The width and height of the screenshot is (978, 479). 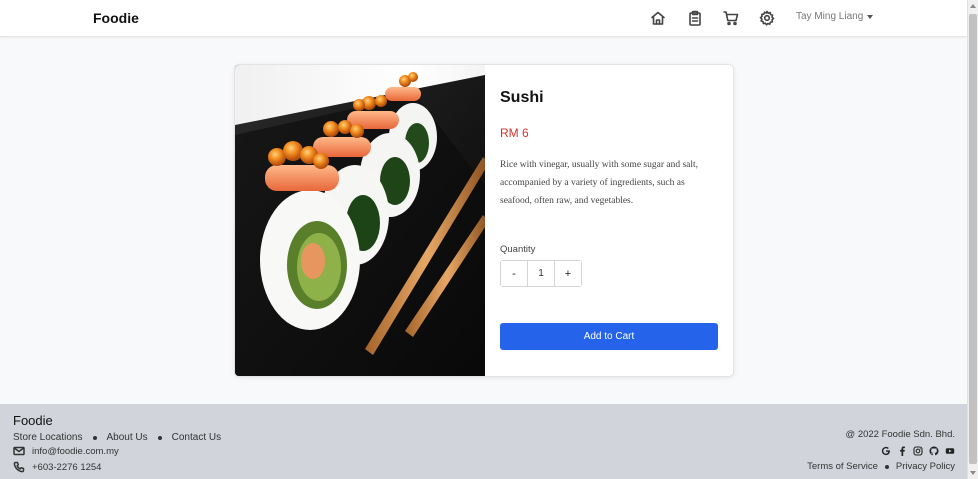 What do you see at coordinates (19, 467) in the screenshot?
I see `phone-icon` at bounding box center [19, 467].